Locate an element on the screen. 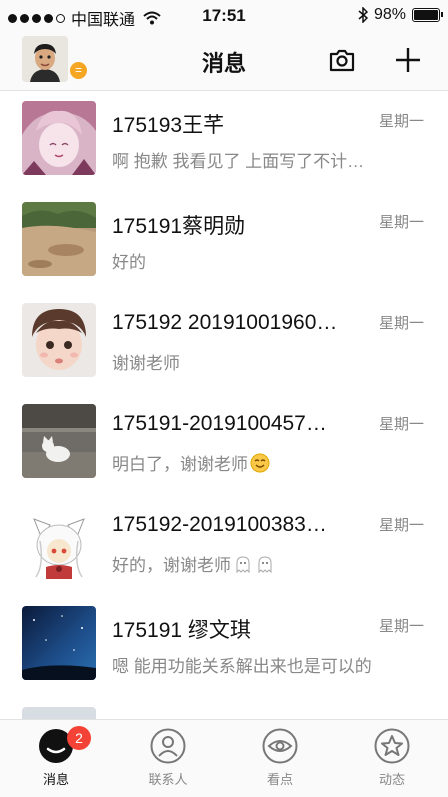 The image size is (448, 797). chat-name: 175191 缪文琪 is located at coordinates (181, 630).